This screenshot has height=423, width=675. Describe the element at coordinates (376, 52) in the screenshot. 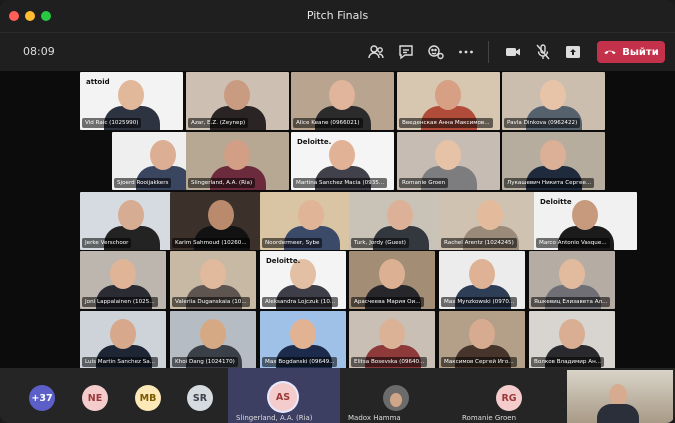

I see `participants-icon` at that location.